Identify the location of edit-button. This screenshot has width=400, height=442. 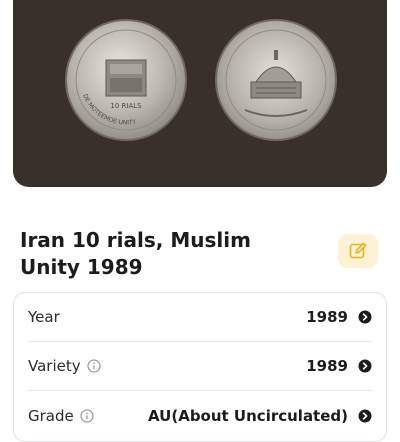
(358, 251).